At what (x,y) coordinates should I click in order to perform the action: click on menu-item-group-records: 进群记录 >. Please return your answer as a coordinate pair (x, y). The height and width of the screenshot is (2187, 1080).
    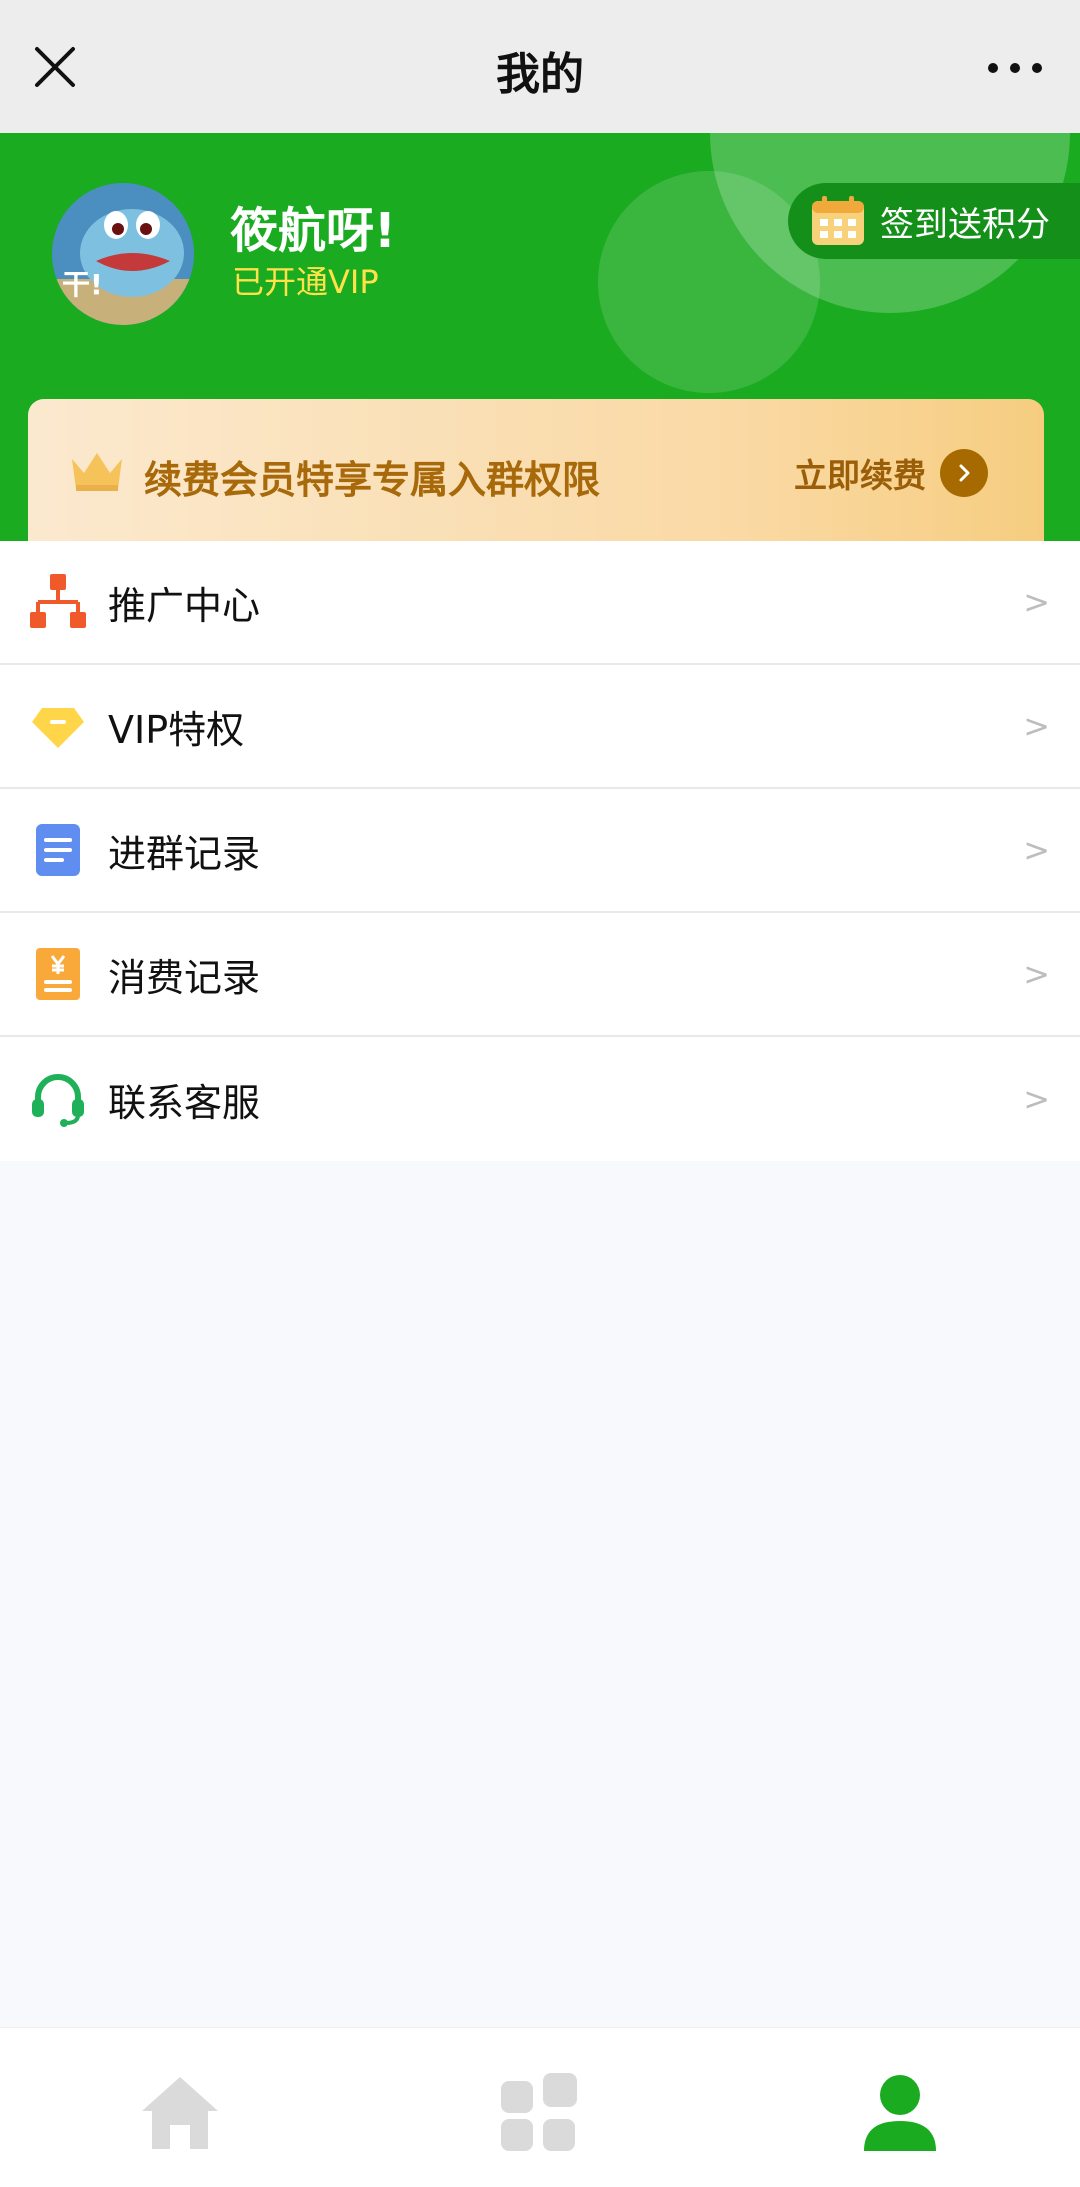
    Looking at the image, I should click on (540, 851).